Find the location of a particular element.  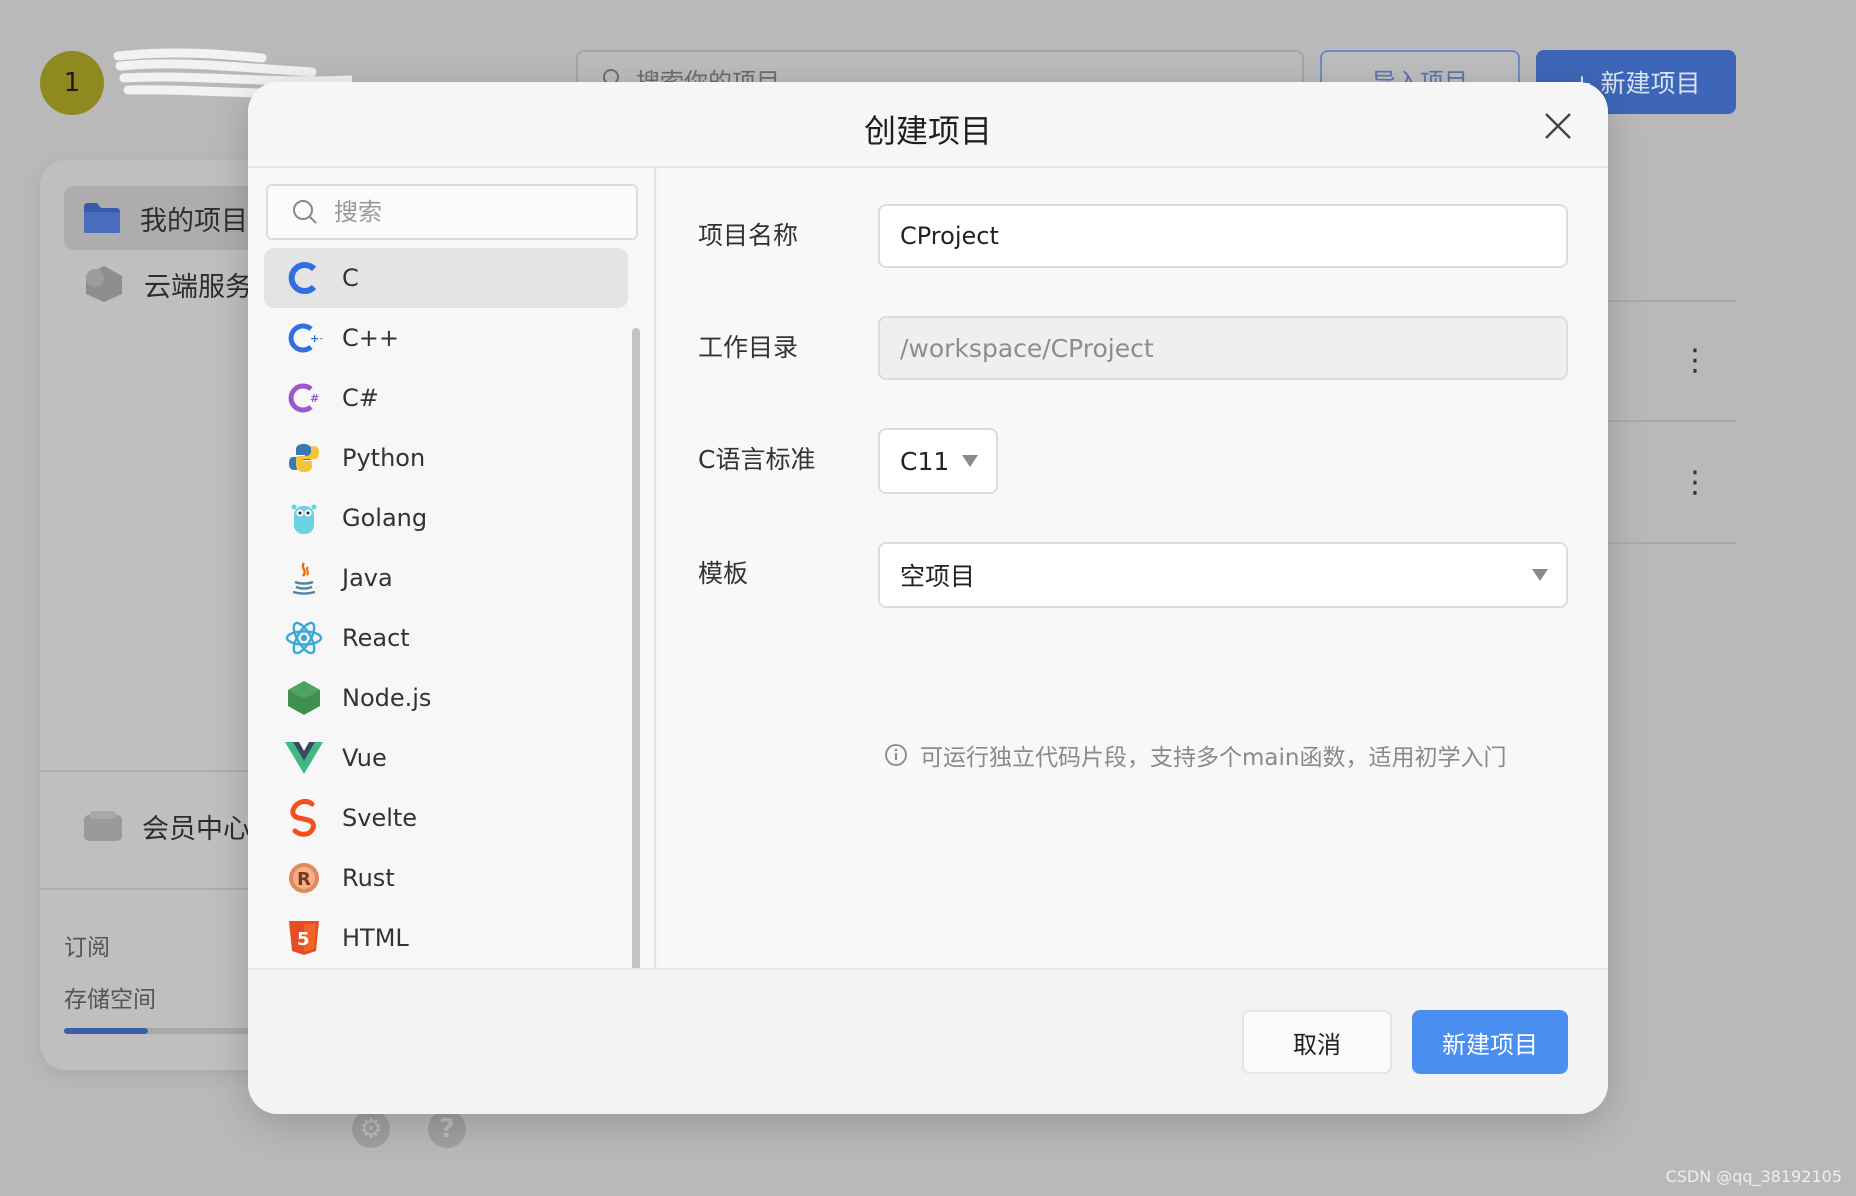

c-standard-select: C11 is located at coordinates (938, 461).